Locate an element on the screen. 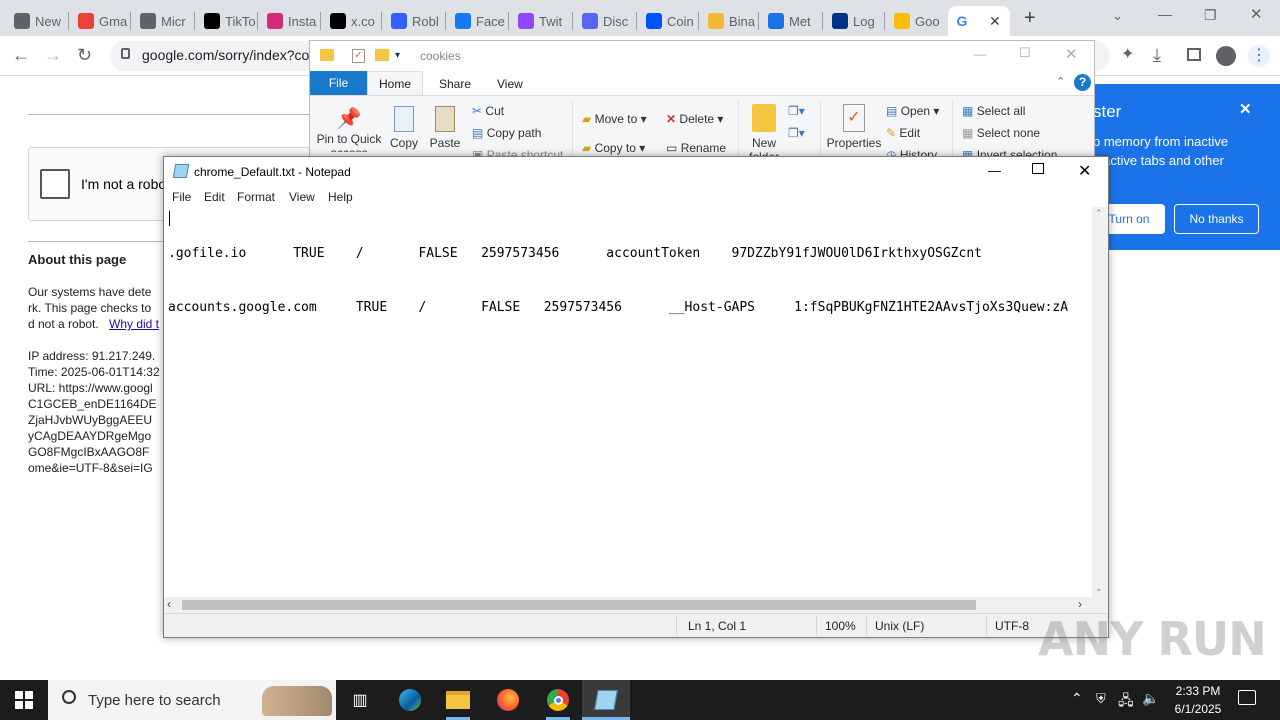  forward-icon: → is located at coordinates (53, 55).